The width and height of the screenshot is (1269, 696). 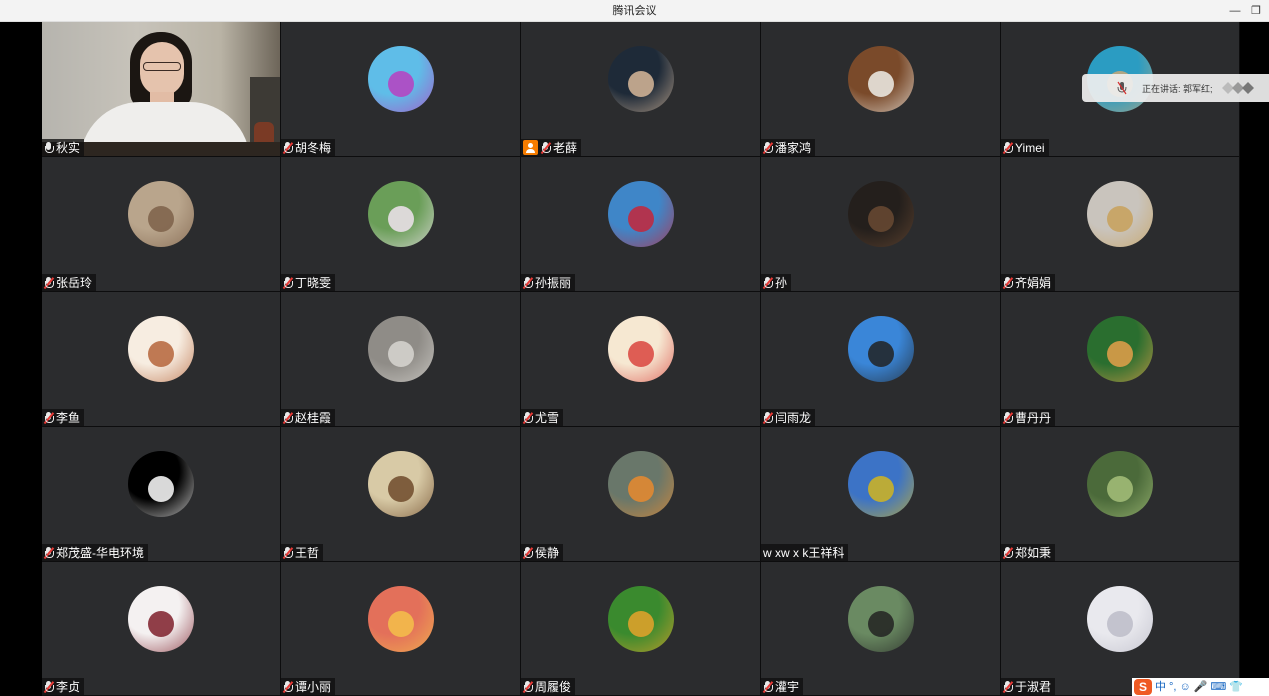 I want to click on host-icon, so click(x=530, y=147).